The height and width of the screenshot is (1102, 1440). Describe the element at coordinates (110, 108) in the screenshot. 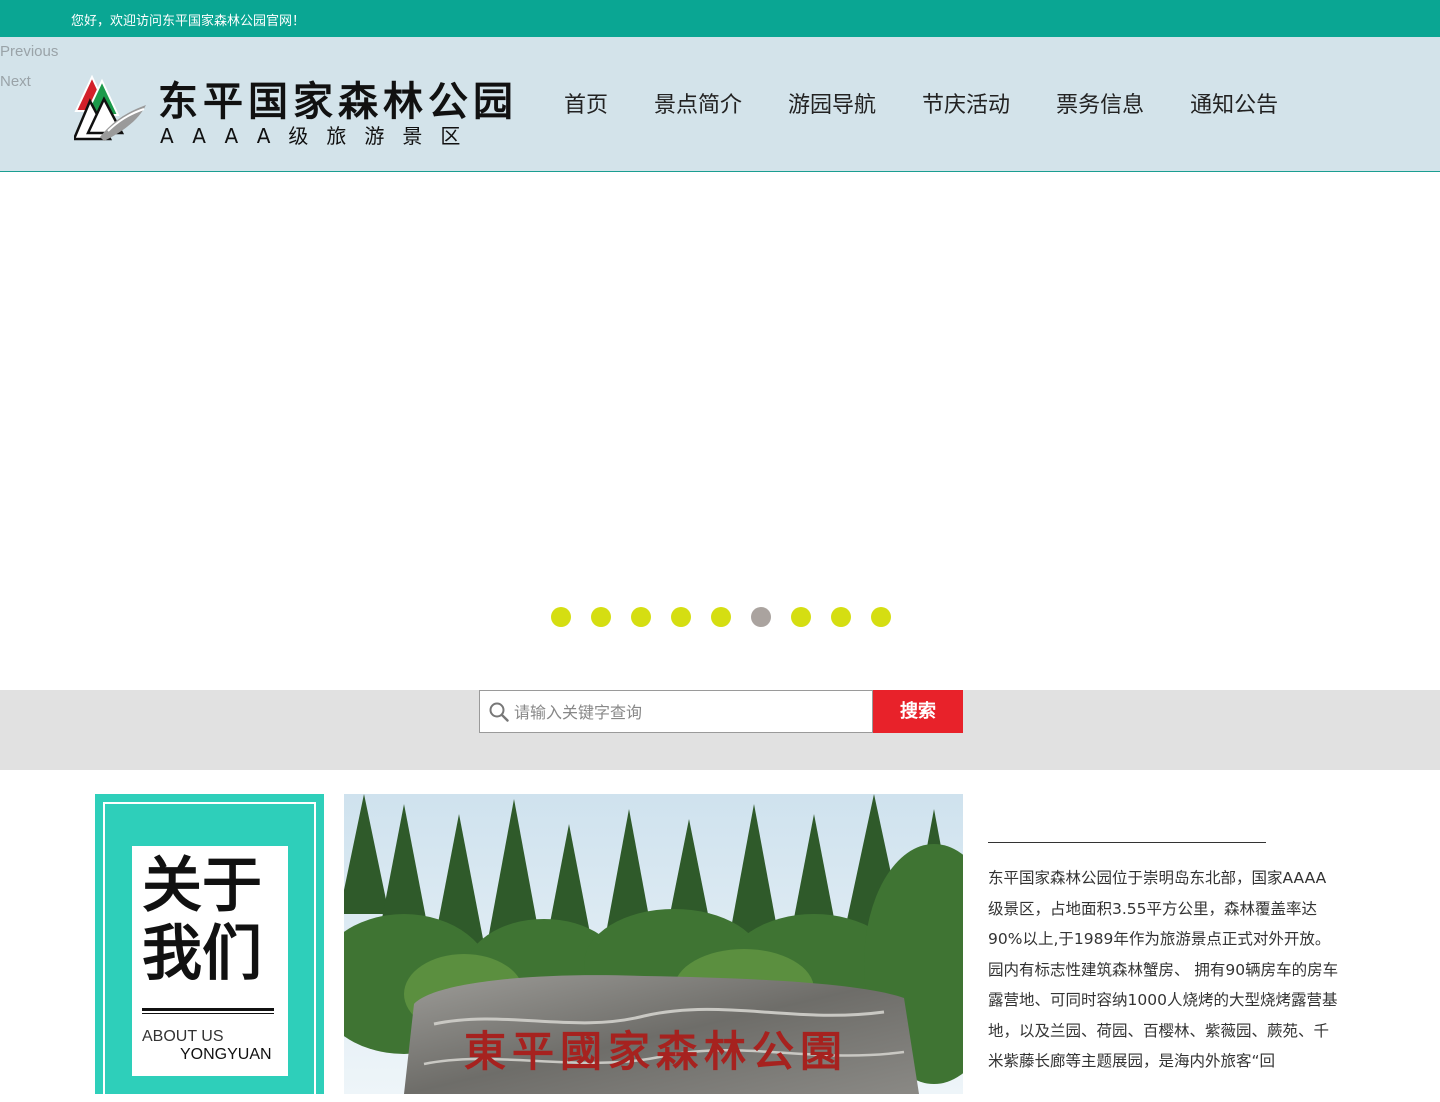

I see `logo-mark-icon` at that location.